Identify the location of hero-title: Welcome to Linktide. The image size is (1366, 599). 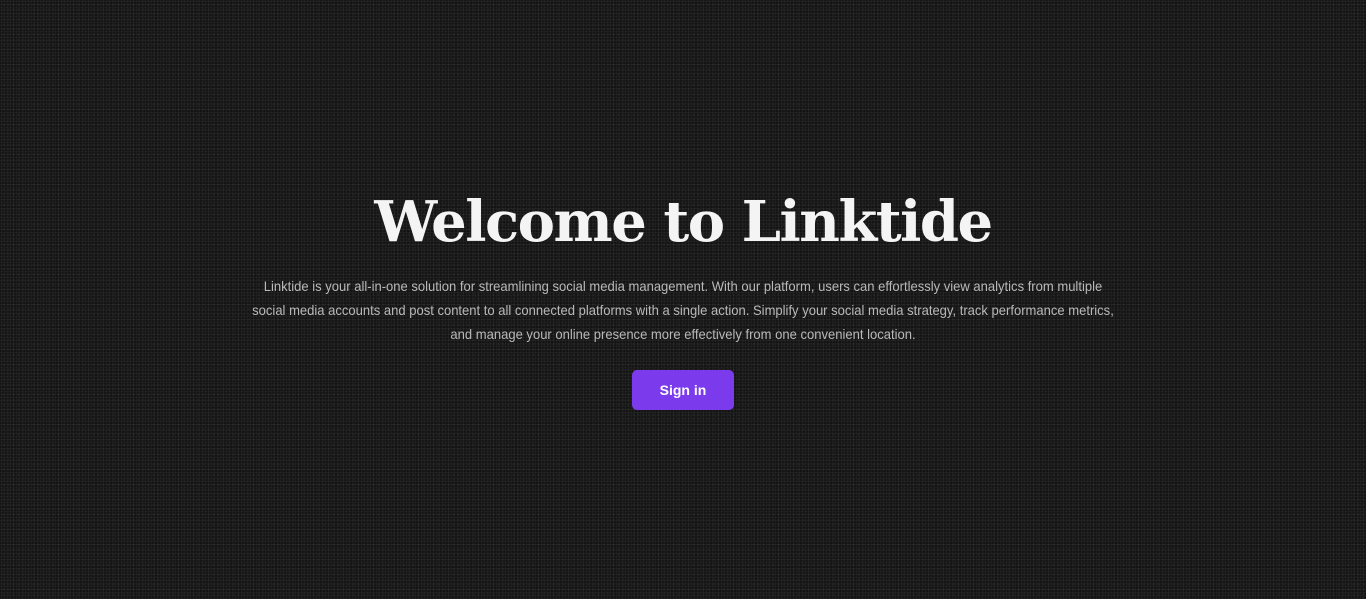
(683, 222).